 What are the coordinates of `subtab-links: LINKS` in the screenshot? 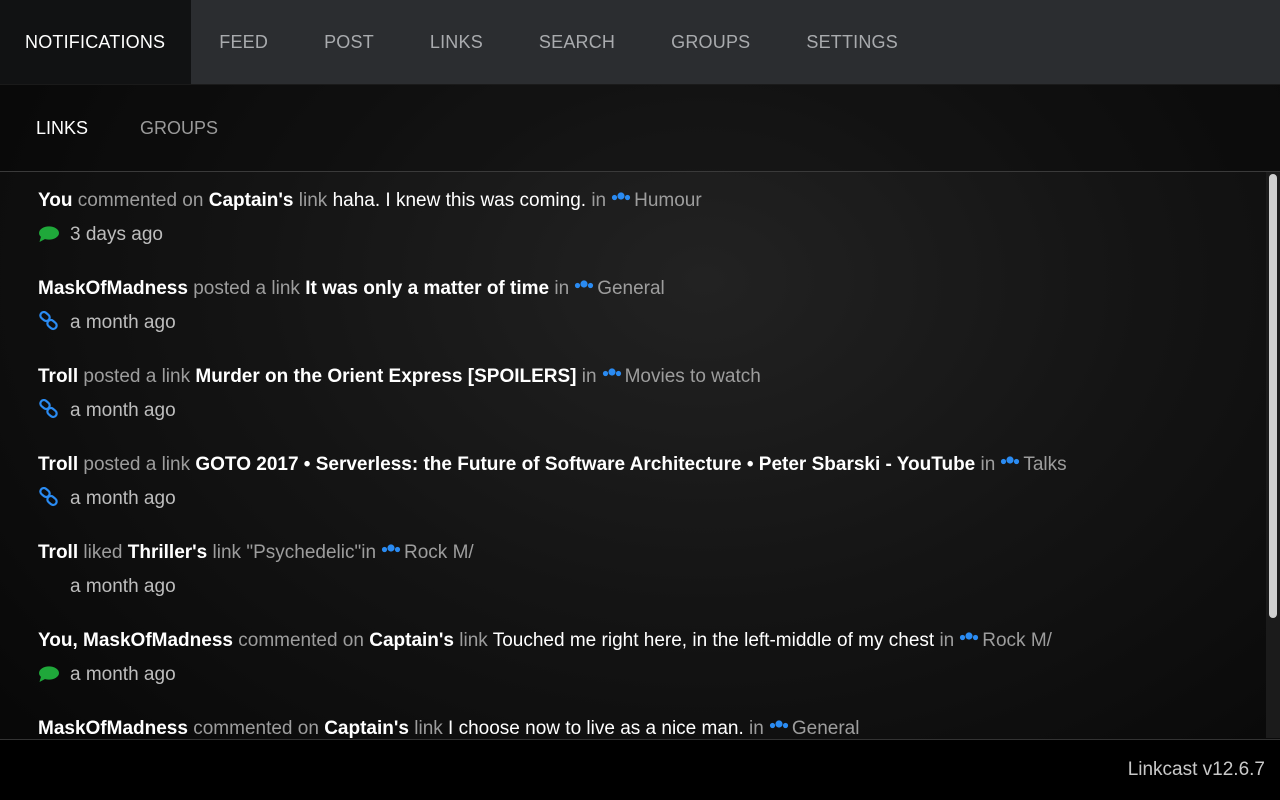 It's located at (62, 128).